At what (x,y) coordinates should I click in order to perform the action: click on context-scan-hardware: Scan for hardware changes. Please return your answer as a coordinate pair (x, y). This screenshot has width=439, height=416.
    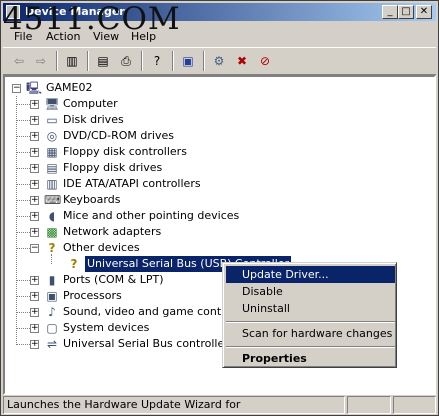
    Looking at the image, I should click on (310, 333).